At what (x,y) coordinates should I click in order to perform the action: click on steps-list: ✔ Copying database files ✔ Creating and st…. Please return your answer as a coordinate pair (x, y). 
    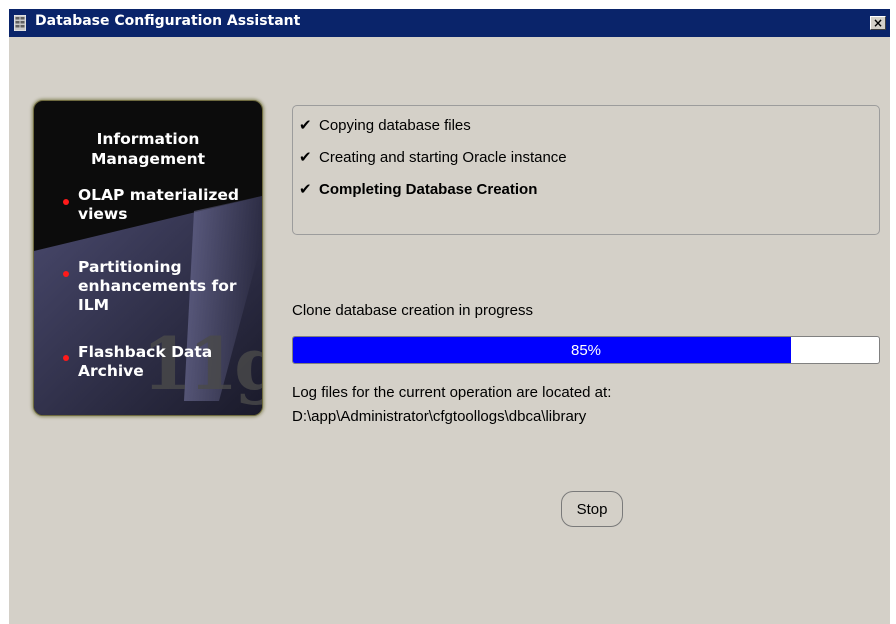
    Looking at the image, I should click on (586, 170).